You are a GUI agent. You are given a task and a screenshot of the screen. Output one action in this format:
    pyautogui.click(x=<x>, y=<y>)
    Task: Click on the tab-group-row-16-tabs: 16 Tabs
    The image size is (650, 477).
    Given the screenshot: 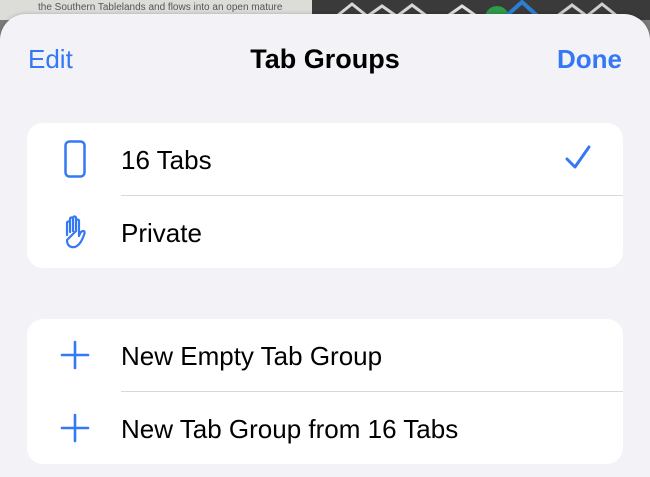 What is the action you would take?
    pyautogui.click(x=325, y=159)
    